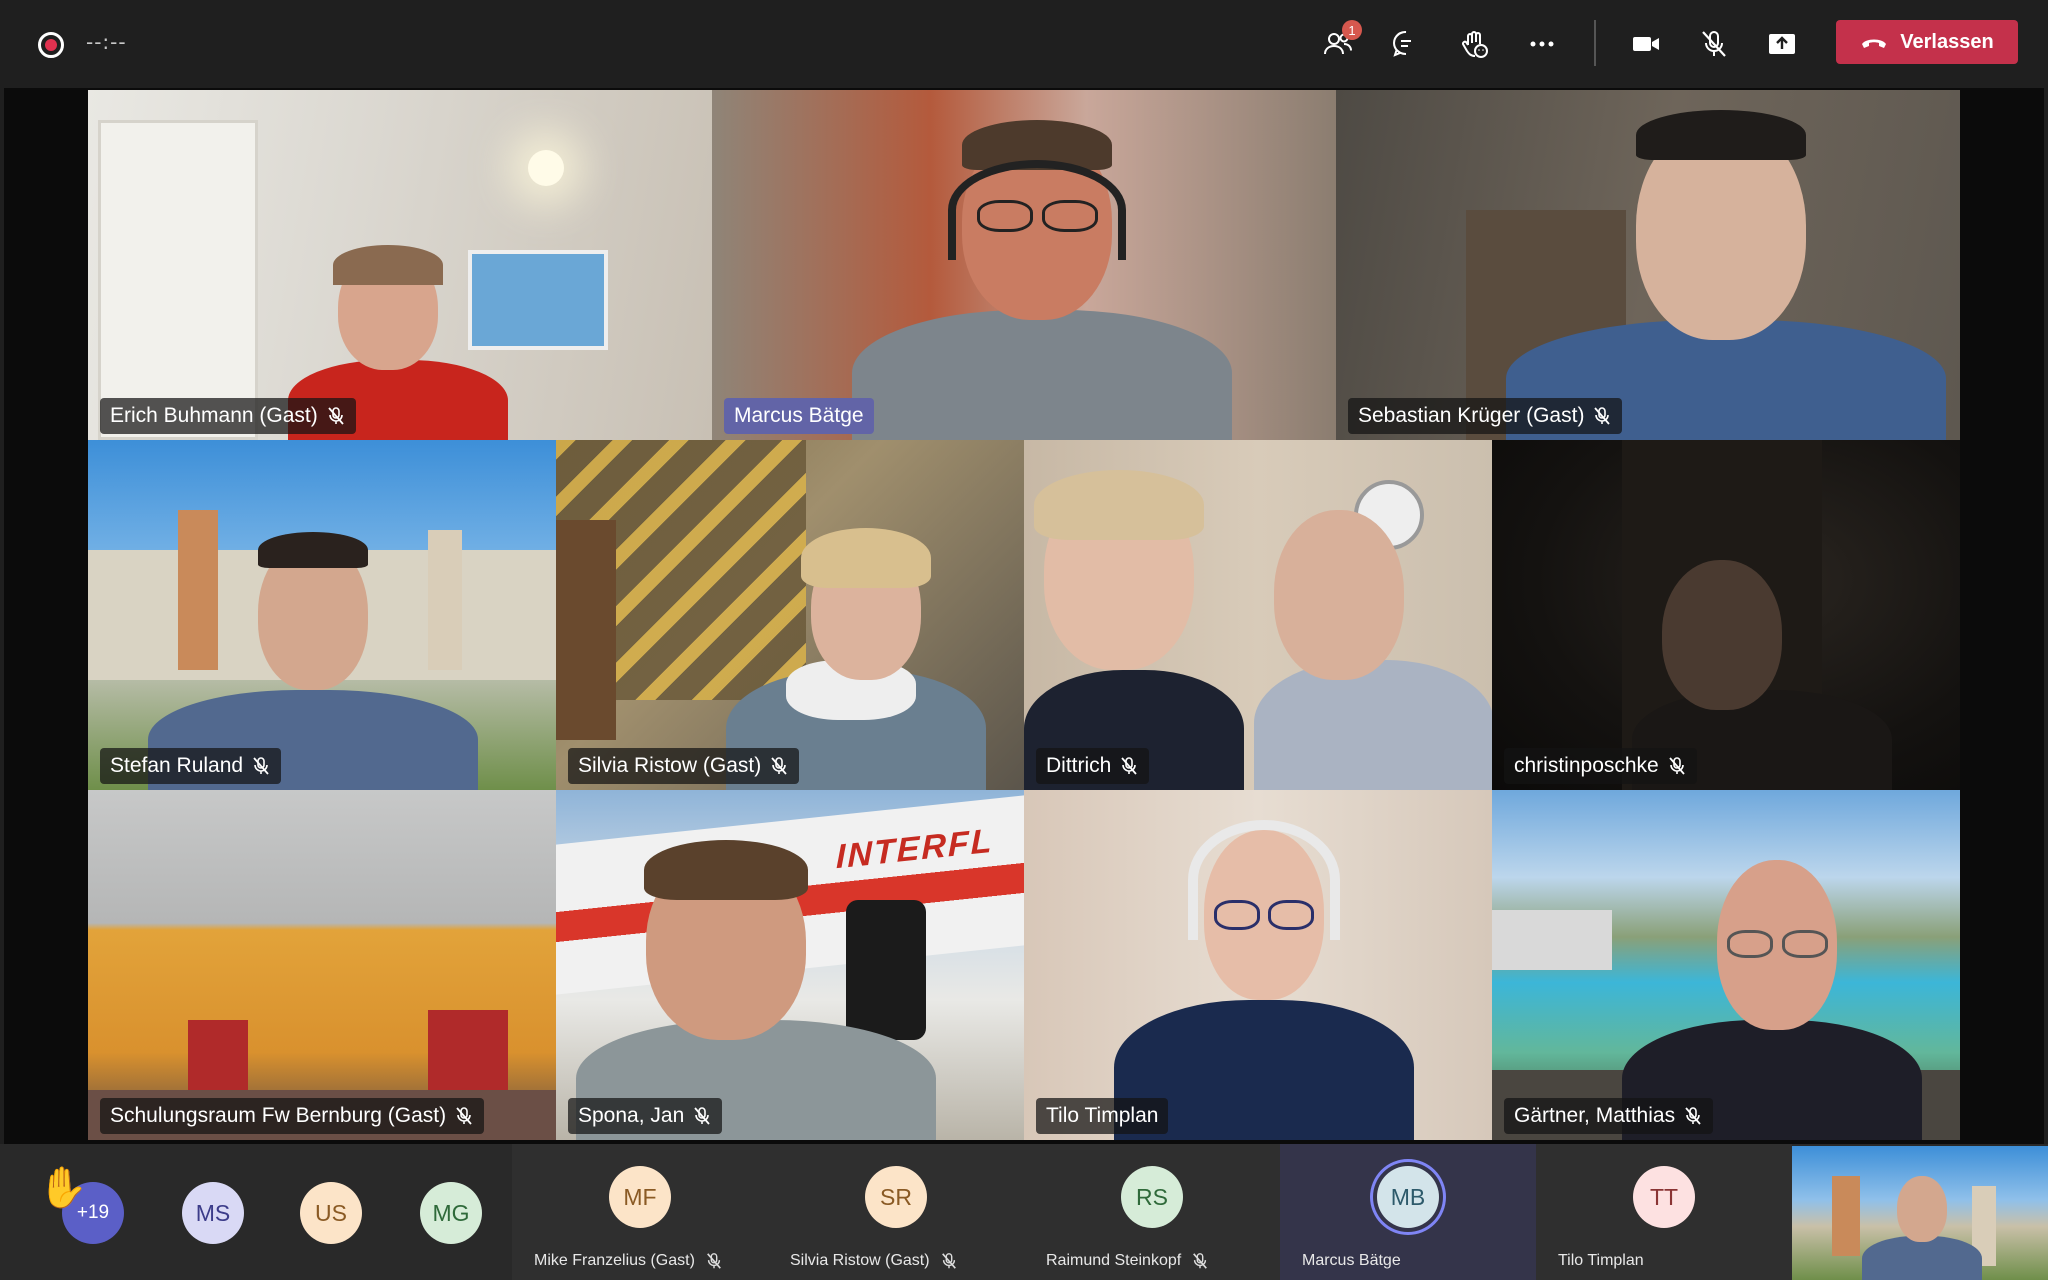  I want to click on raise-hand-icon, so click(1475, 44).